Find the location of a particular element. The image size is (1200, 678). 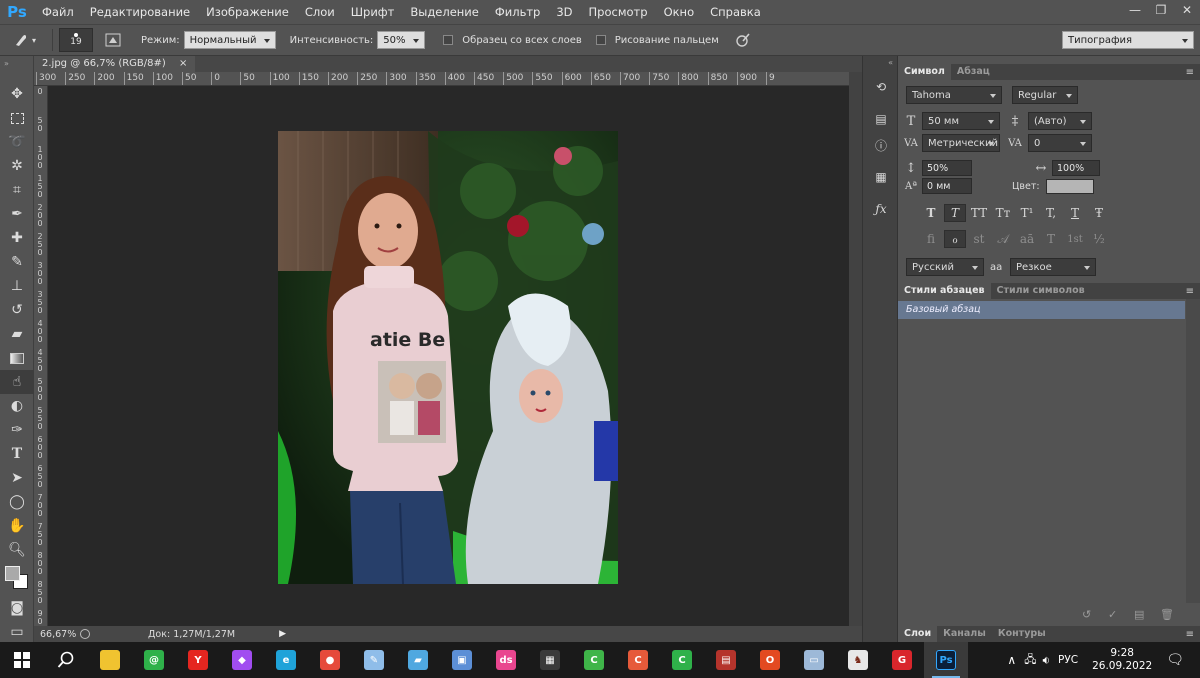

styles-panel-menu-icon: ≡ is located at coordinates (1190, 291).